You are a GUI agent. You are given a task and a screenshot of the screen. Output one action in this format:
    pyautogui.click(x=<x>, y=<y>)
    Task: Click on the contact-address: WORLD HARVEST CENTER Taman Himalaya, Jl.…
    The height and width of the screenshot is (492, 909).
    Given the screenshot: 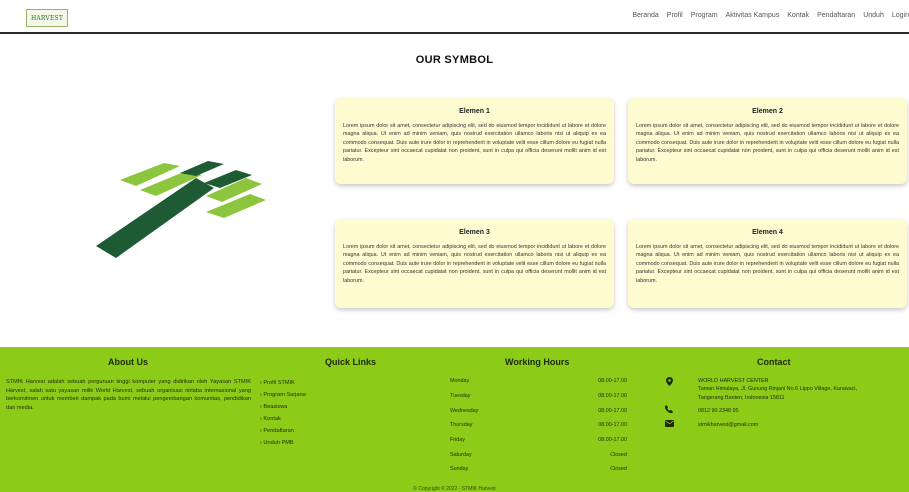 What is the action you would take?
    pyautogui.click(x=785, y=389)
    